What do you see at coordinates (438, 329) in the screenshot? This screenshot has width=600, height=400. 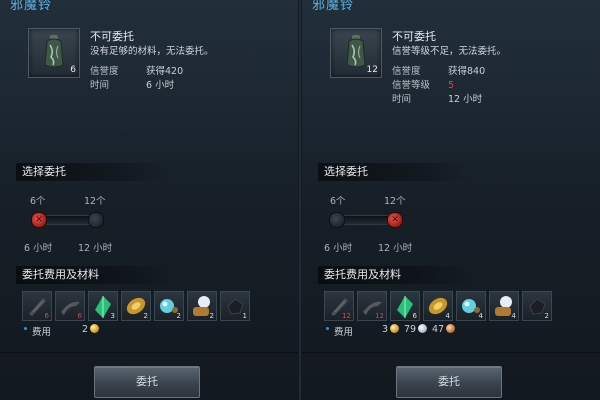 I see `cost-copper-amount: 47` at bounding box center [438, 329].